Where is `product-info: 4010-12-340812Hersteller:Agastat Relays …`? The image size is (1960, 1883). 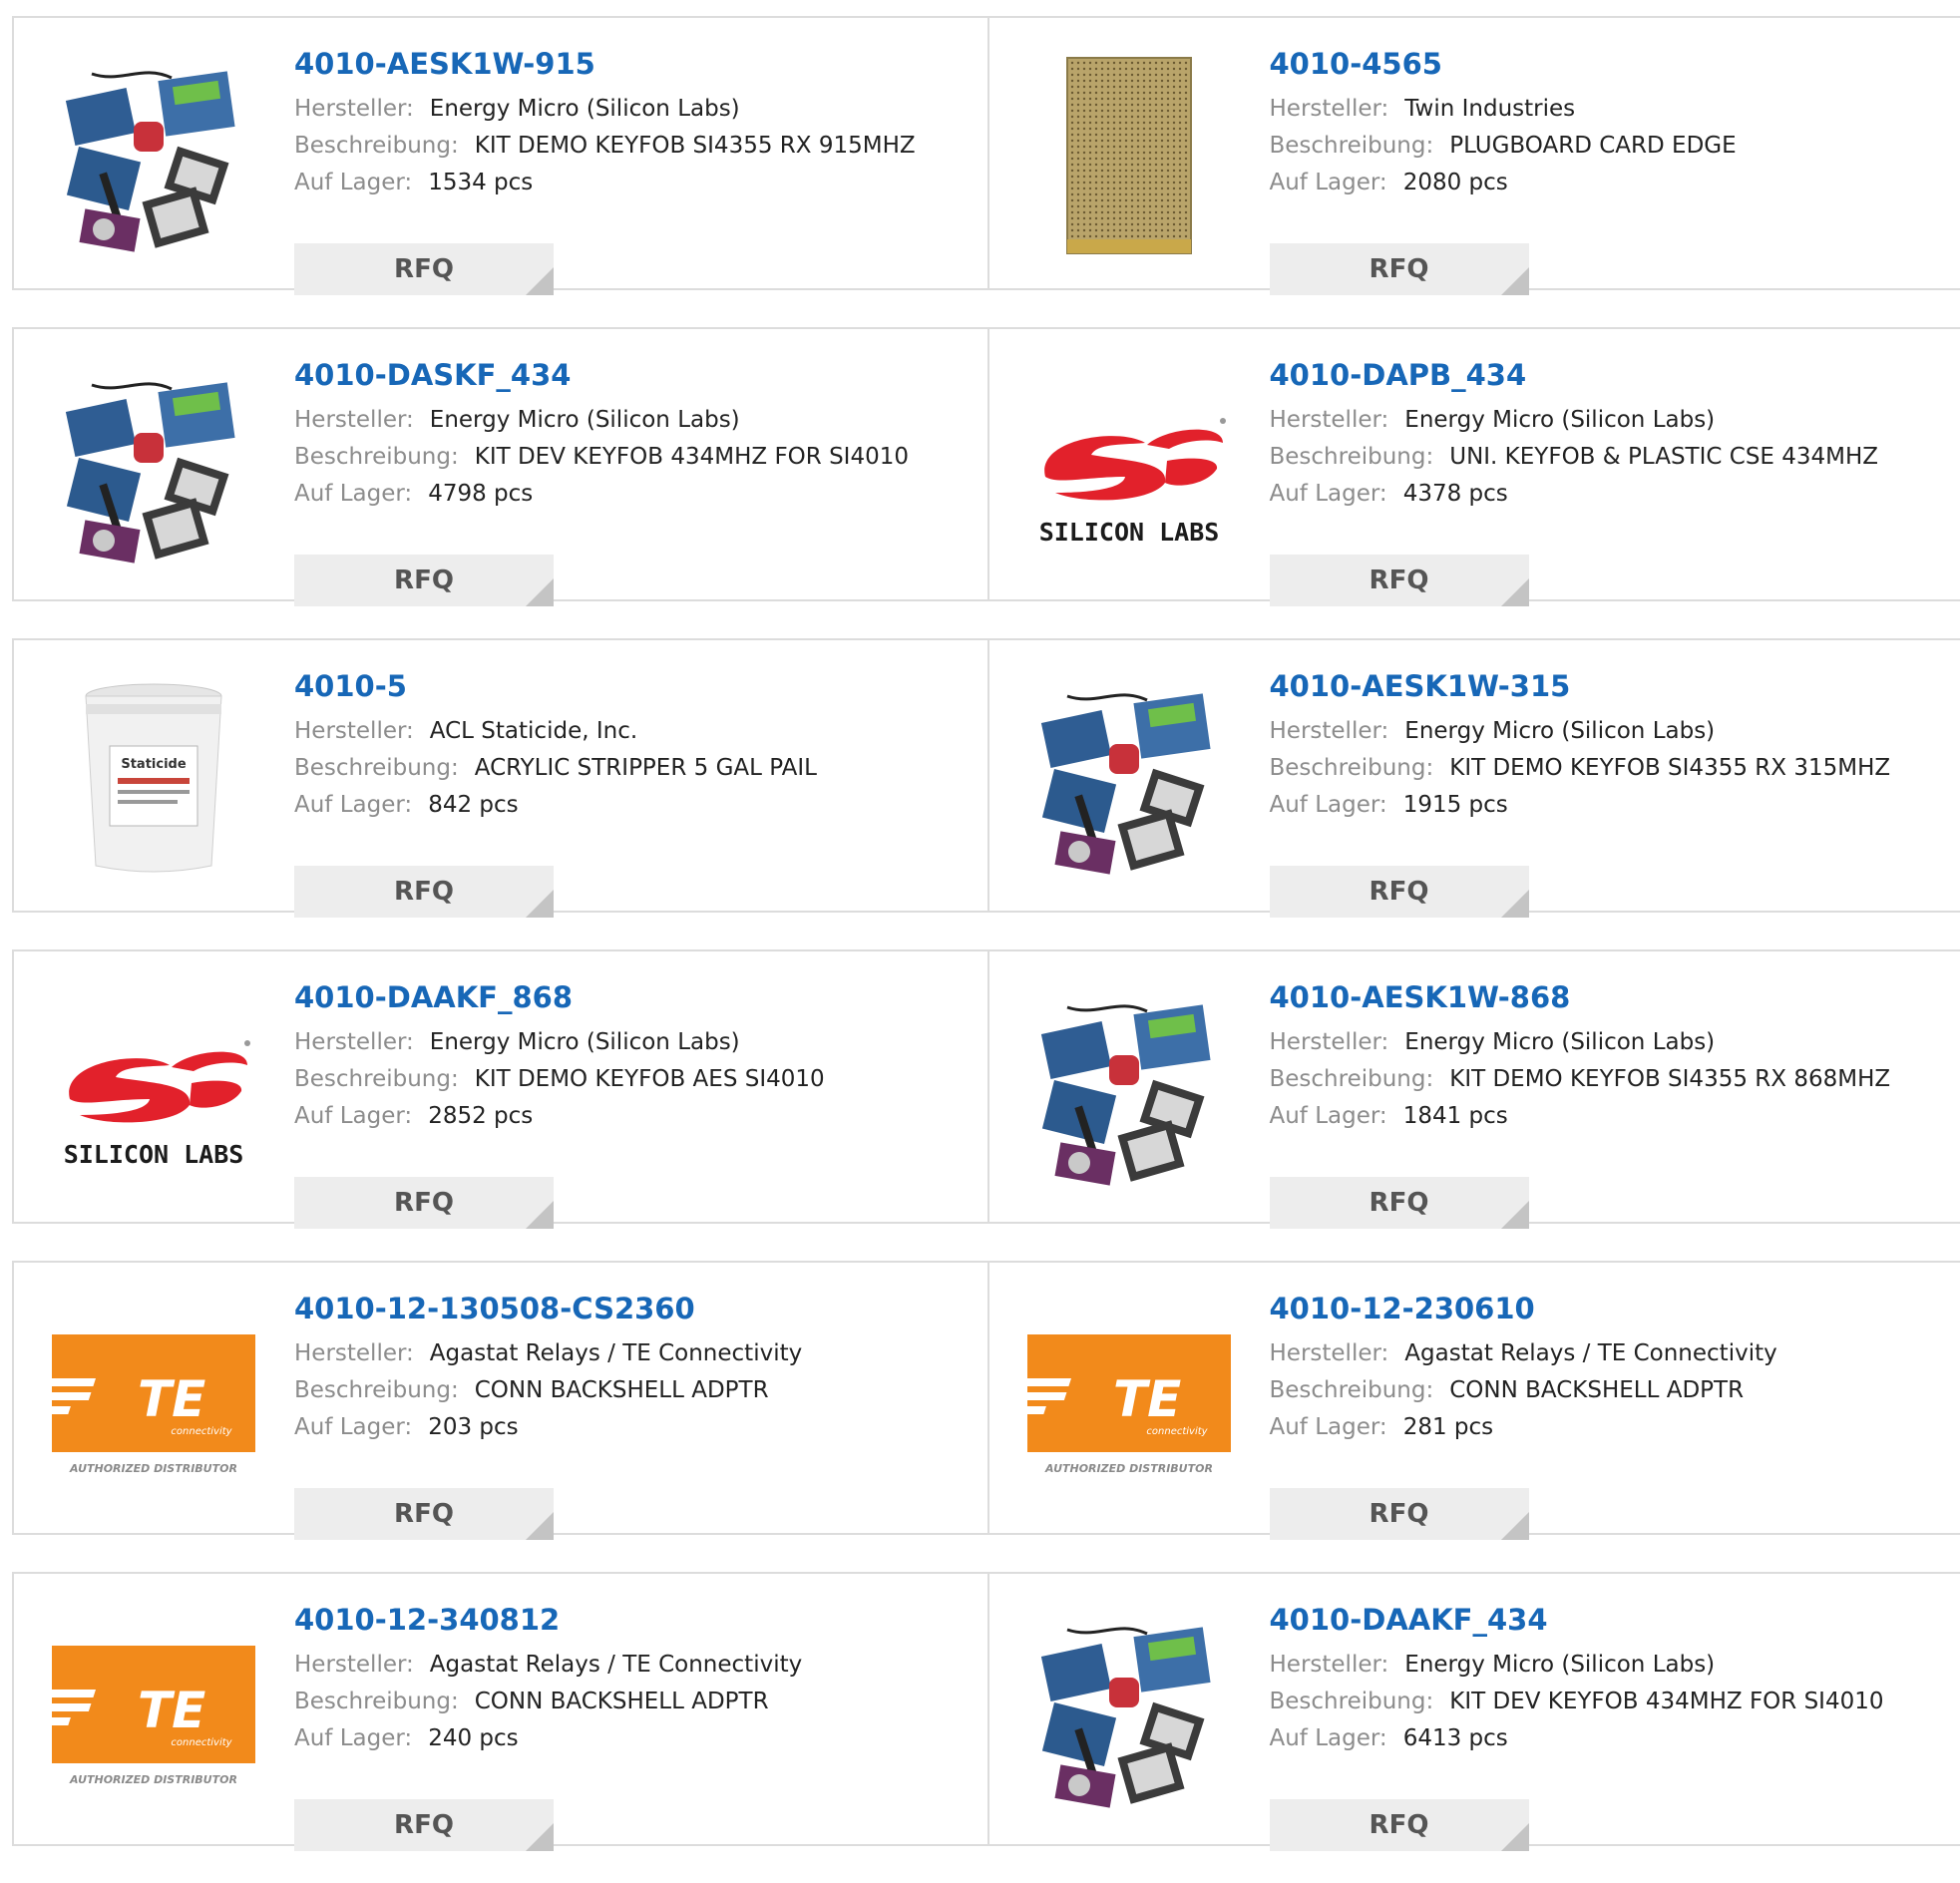 product-info: 4010-12-340812Hersteller:Agastat Relays … is located at coordinates (636, 1679).